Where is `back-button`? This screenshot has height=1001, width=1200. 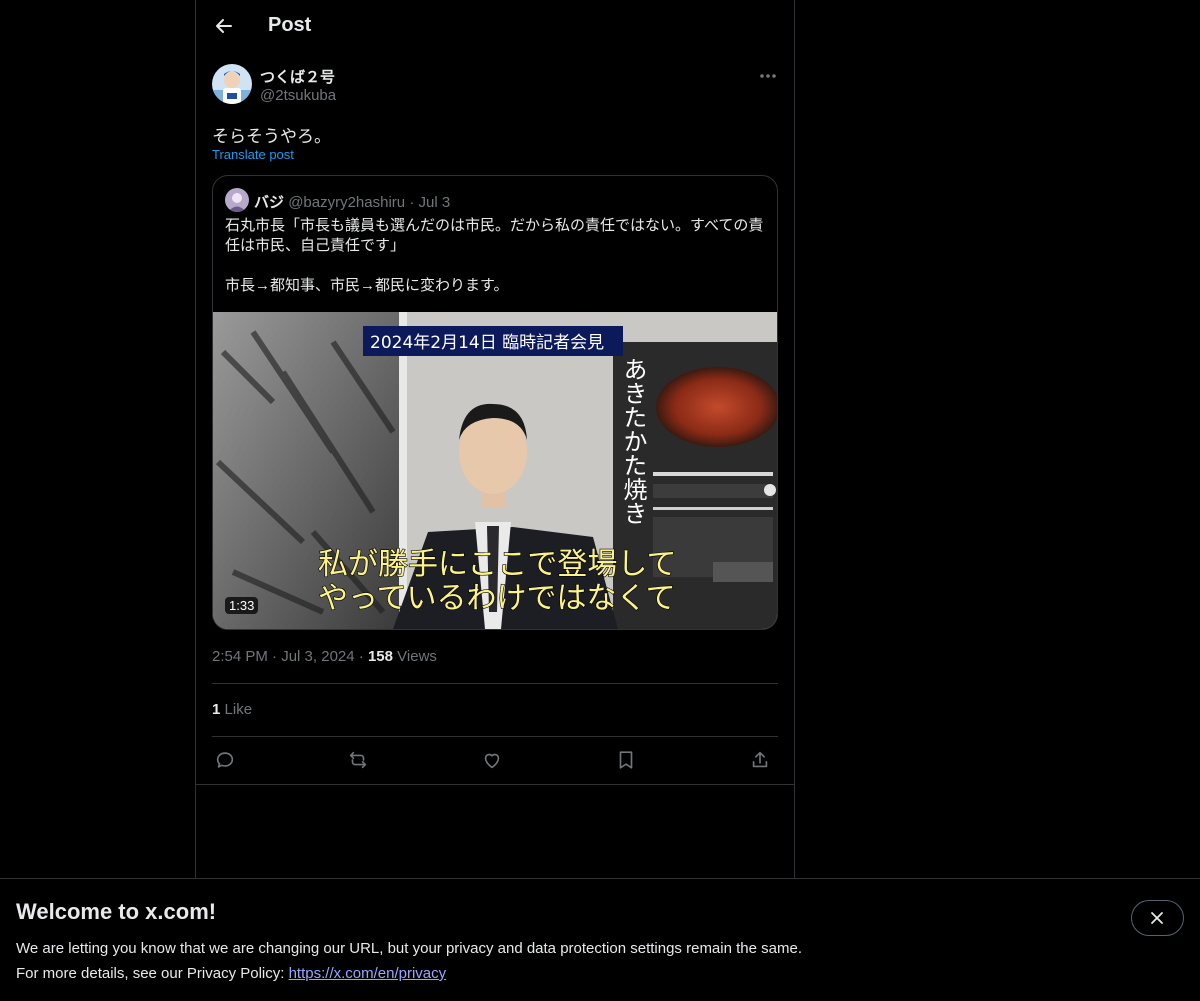
back-button is located at coordinates (224, 26).